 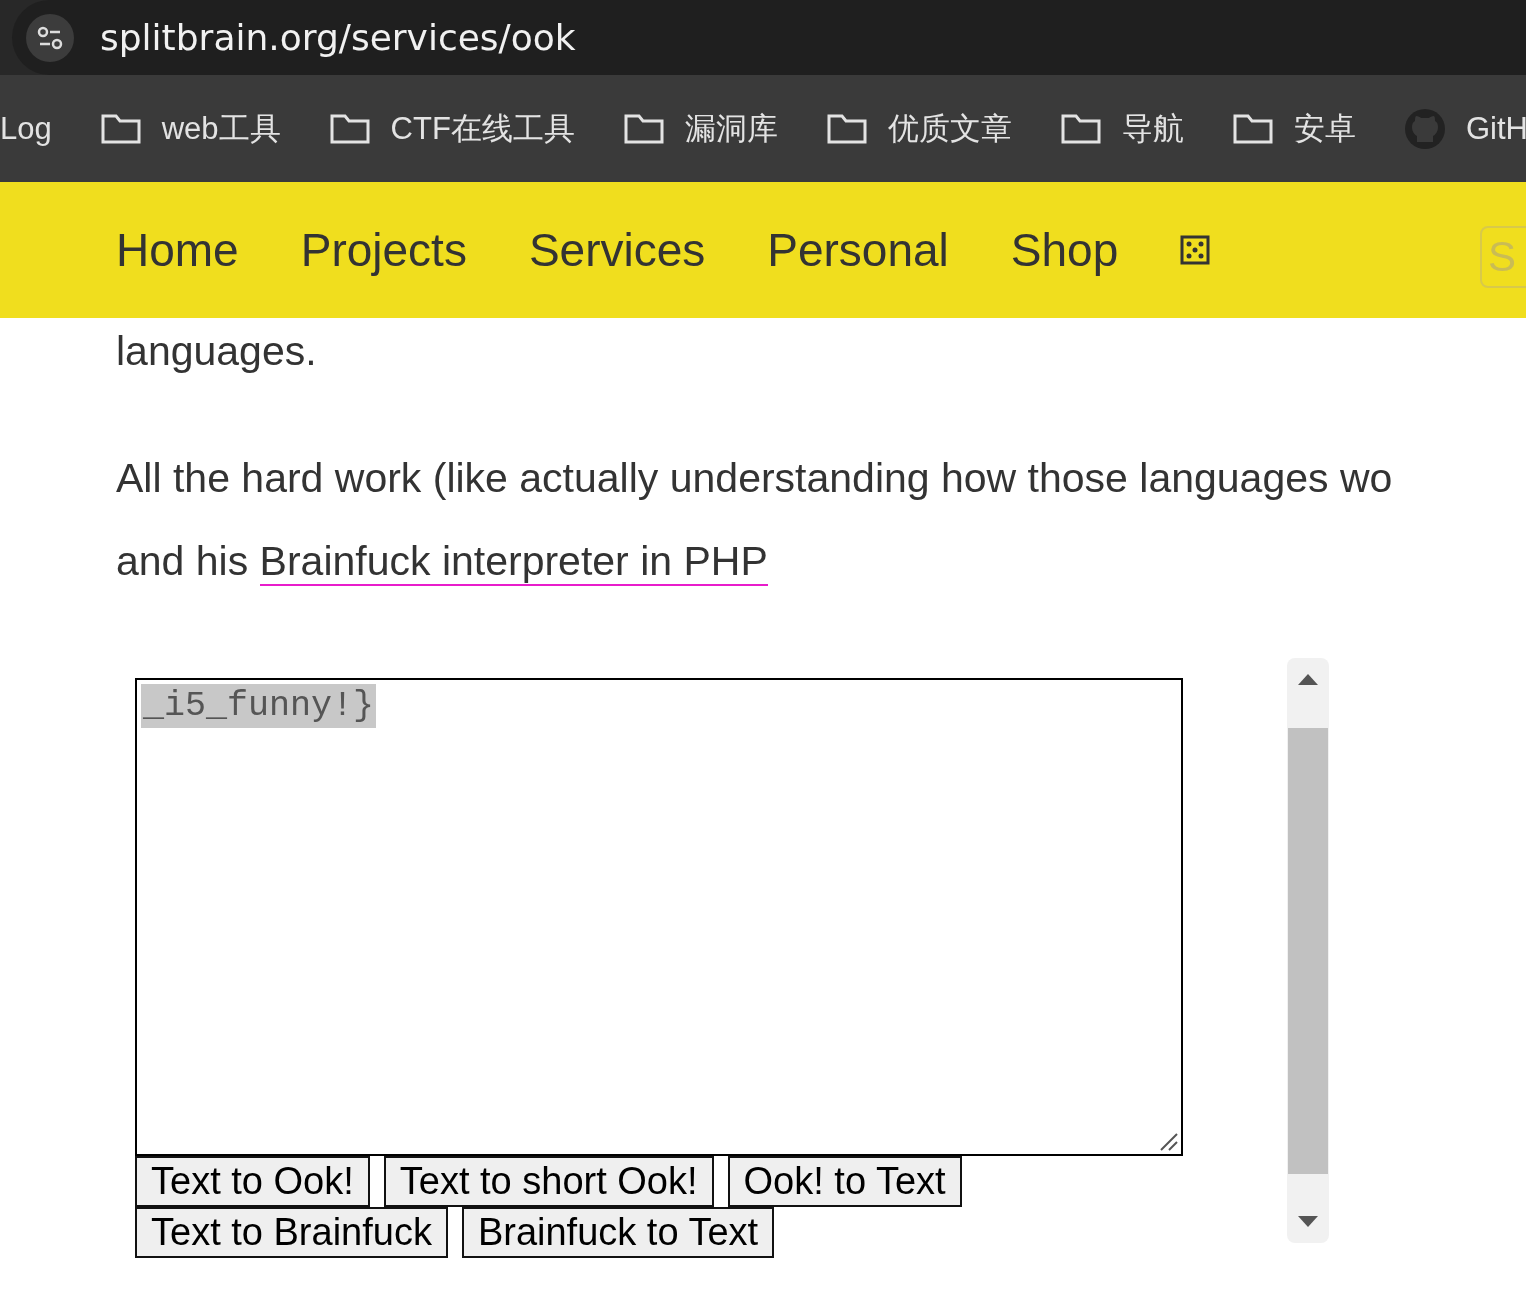 I want to click on address-bar: splitbrain.org/services/ook, so click(x=769, y=37).